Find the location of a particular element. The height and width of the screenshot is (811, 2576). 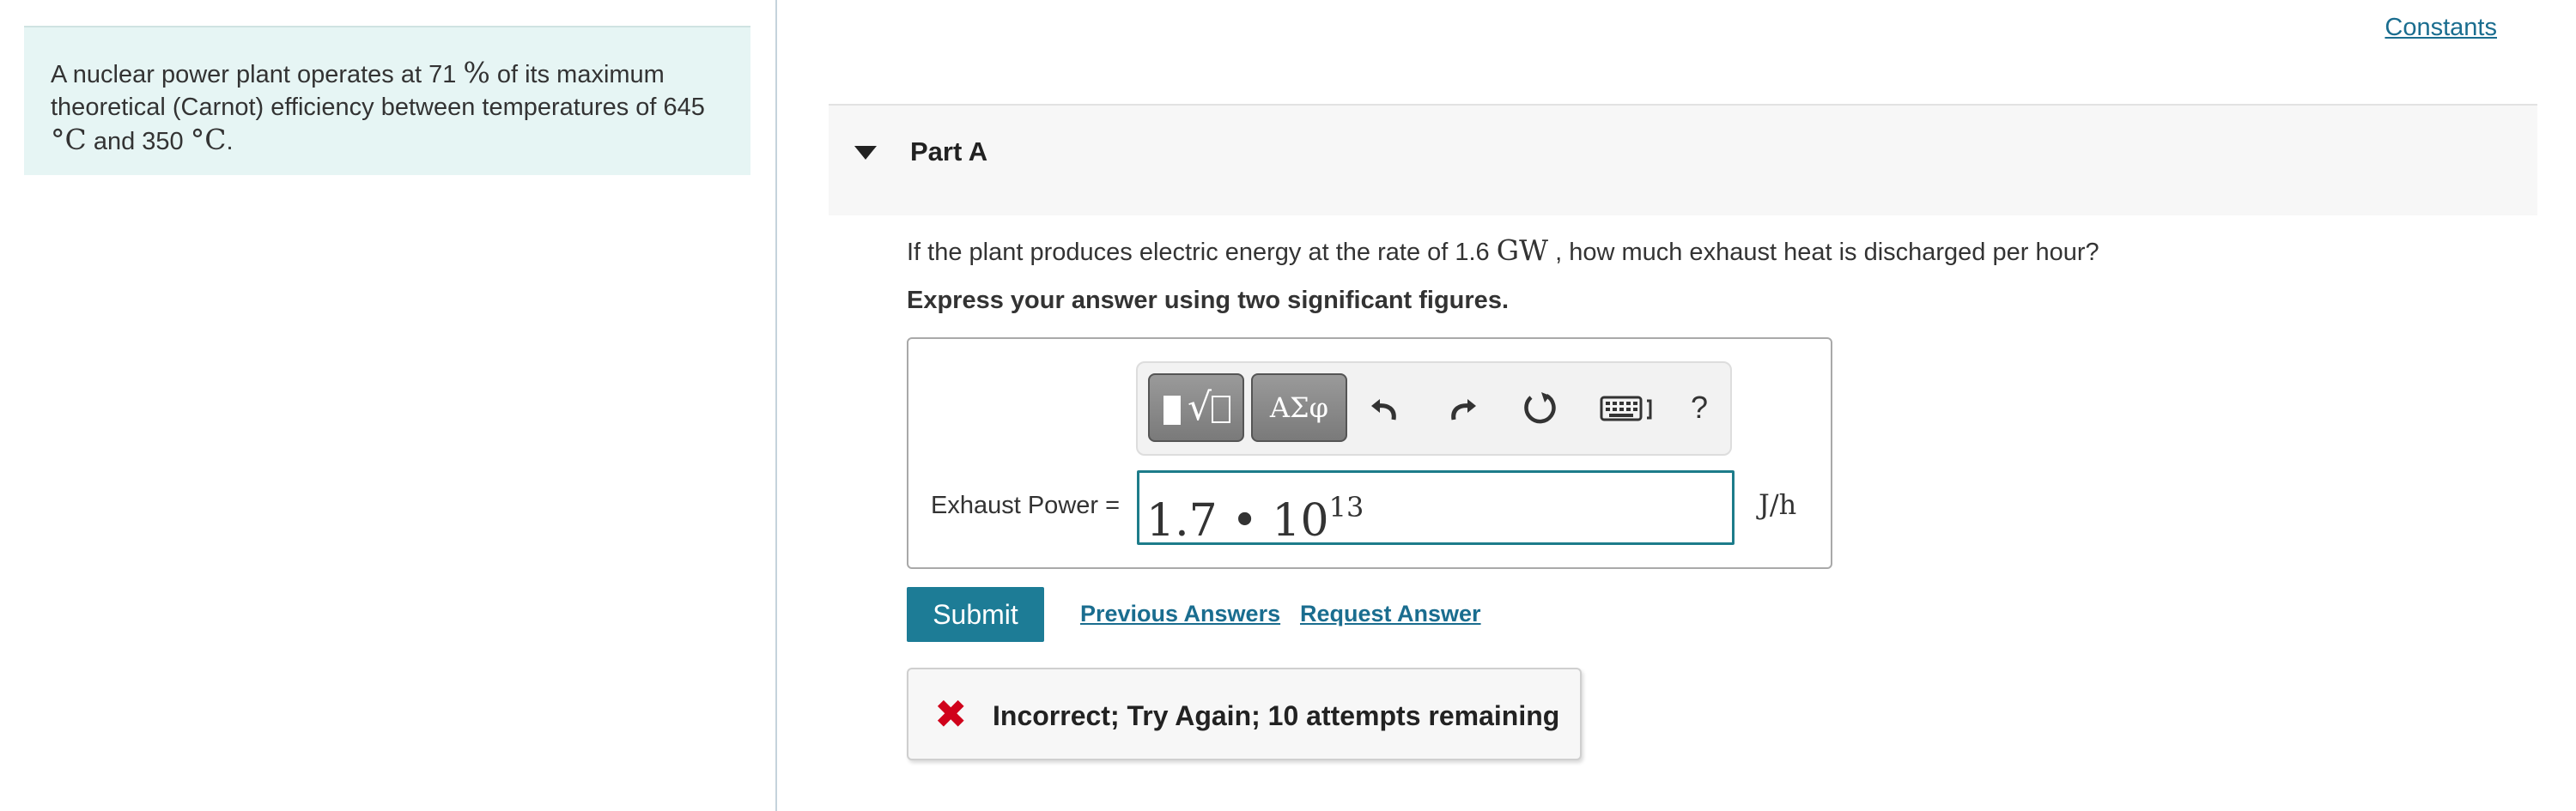

answer-mantissa: 1.7 • 10 is located at coordinates (1237, 521).